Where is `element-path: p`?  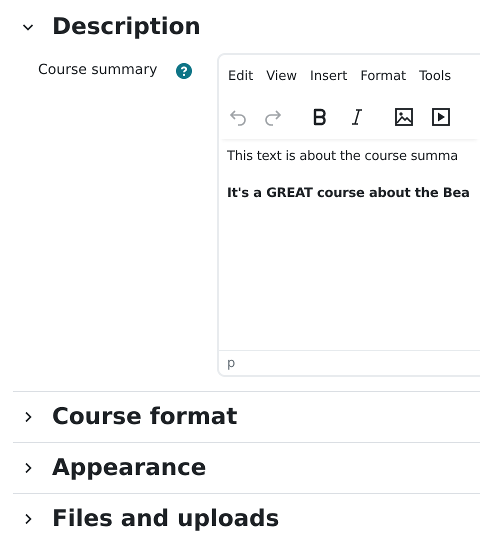 element-path: p is located at coordinates (231, 363).